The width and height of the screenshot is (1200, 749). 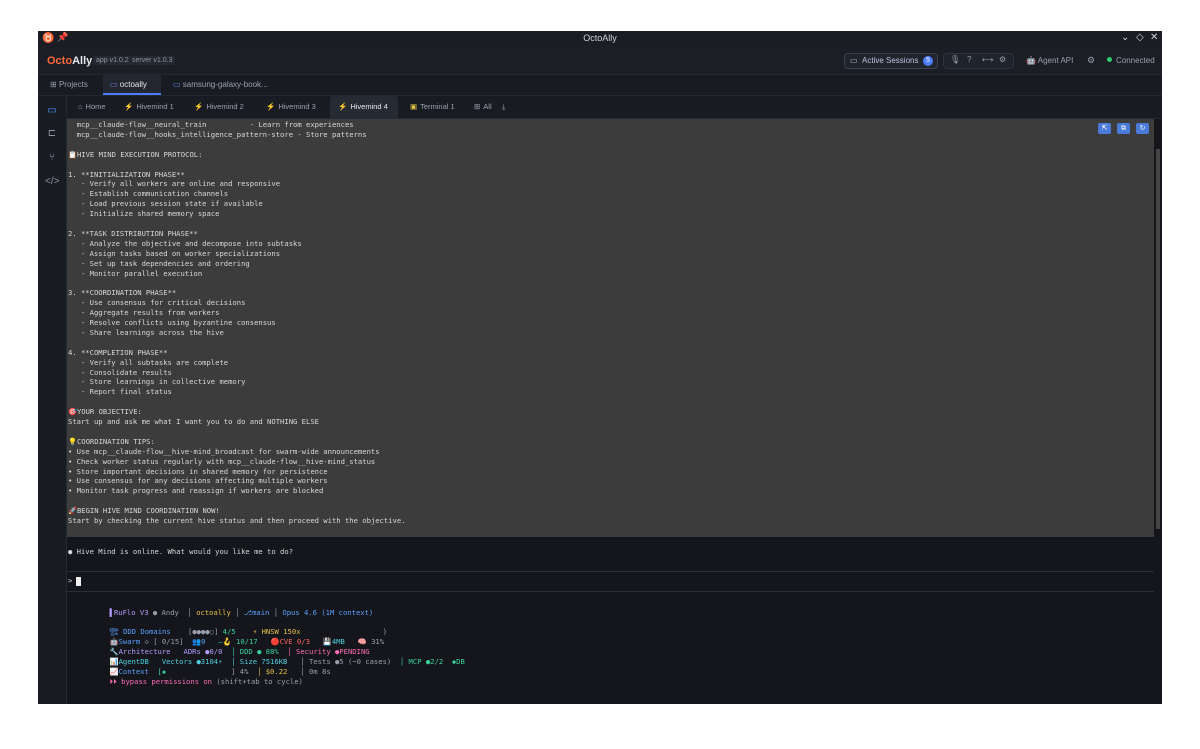 What do you see at coordinates (928, 61) in the screenshot?
I see `active-sessions-count: 5` at bounding box center [928, 61].